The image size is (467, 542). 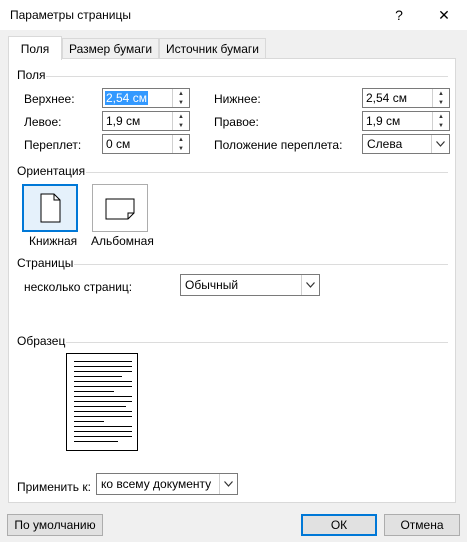 What do you see at coordinates (261, 264) in the screenshot?
I see `pages-separator` at bounding box center [261, 264].